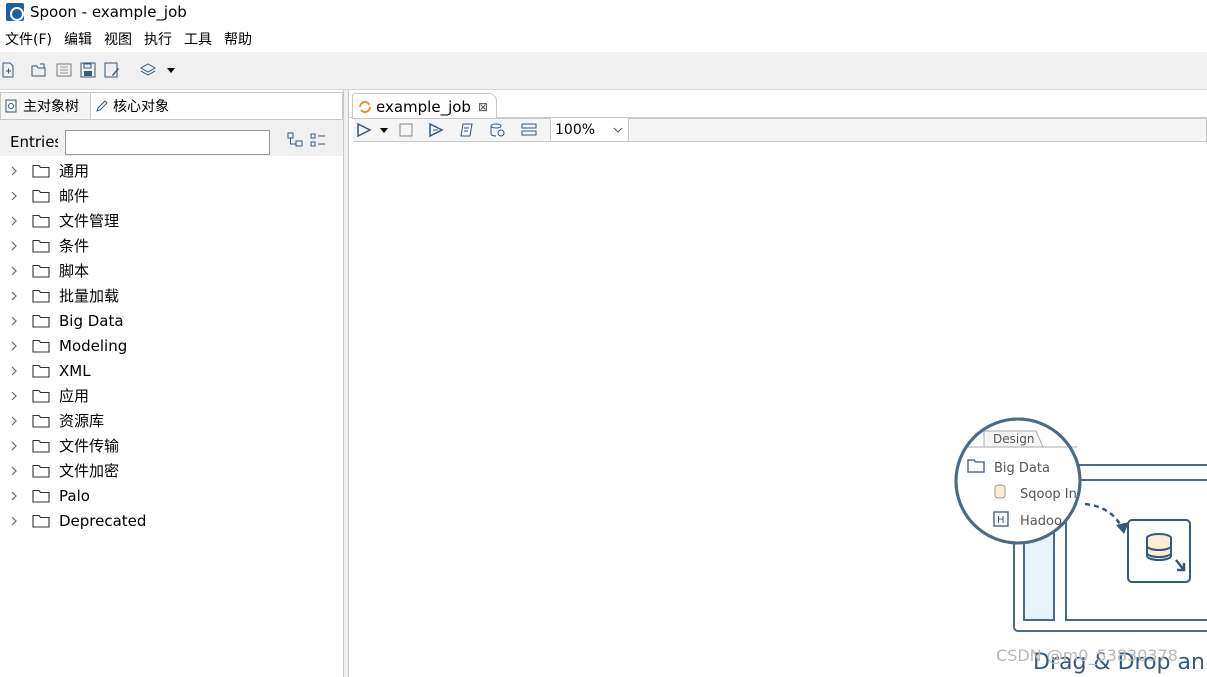 The image size is (1207, 677). Describe the element at coordinates (1022, 468) in the screenshot. I see `hint-folder-label: Big Data` at that location.